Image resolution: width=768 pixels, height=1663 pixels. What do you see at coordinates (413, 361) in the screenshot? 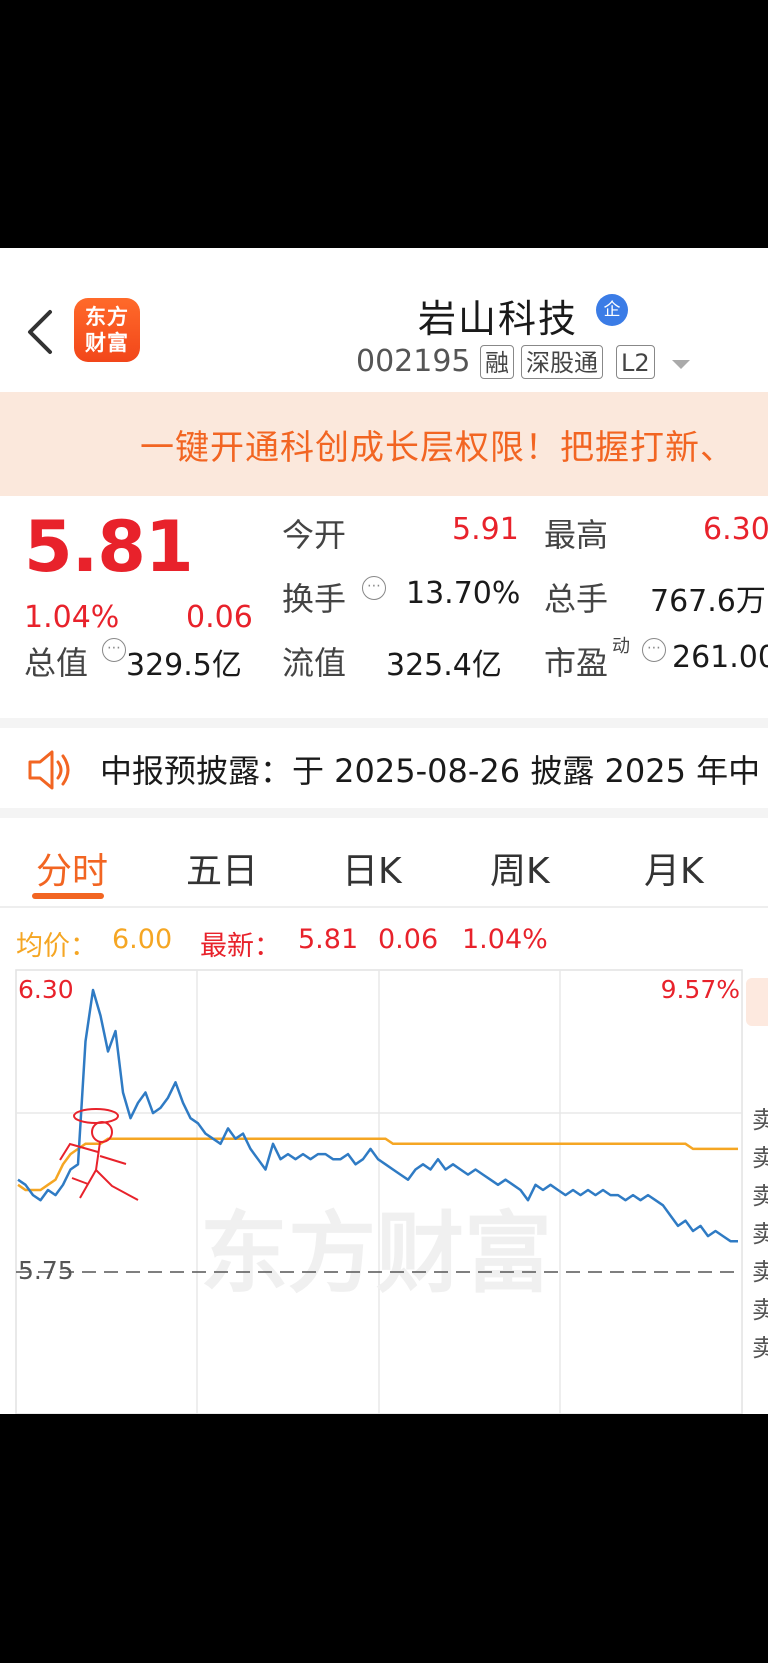
I see `stock-code: 002195` at bounding box center [413, 361].